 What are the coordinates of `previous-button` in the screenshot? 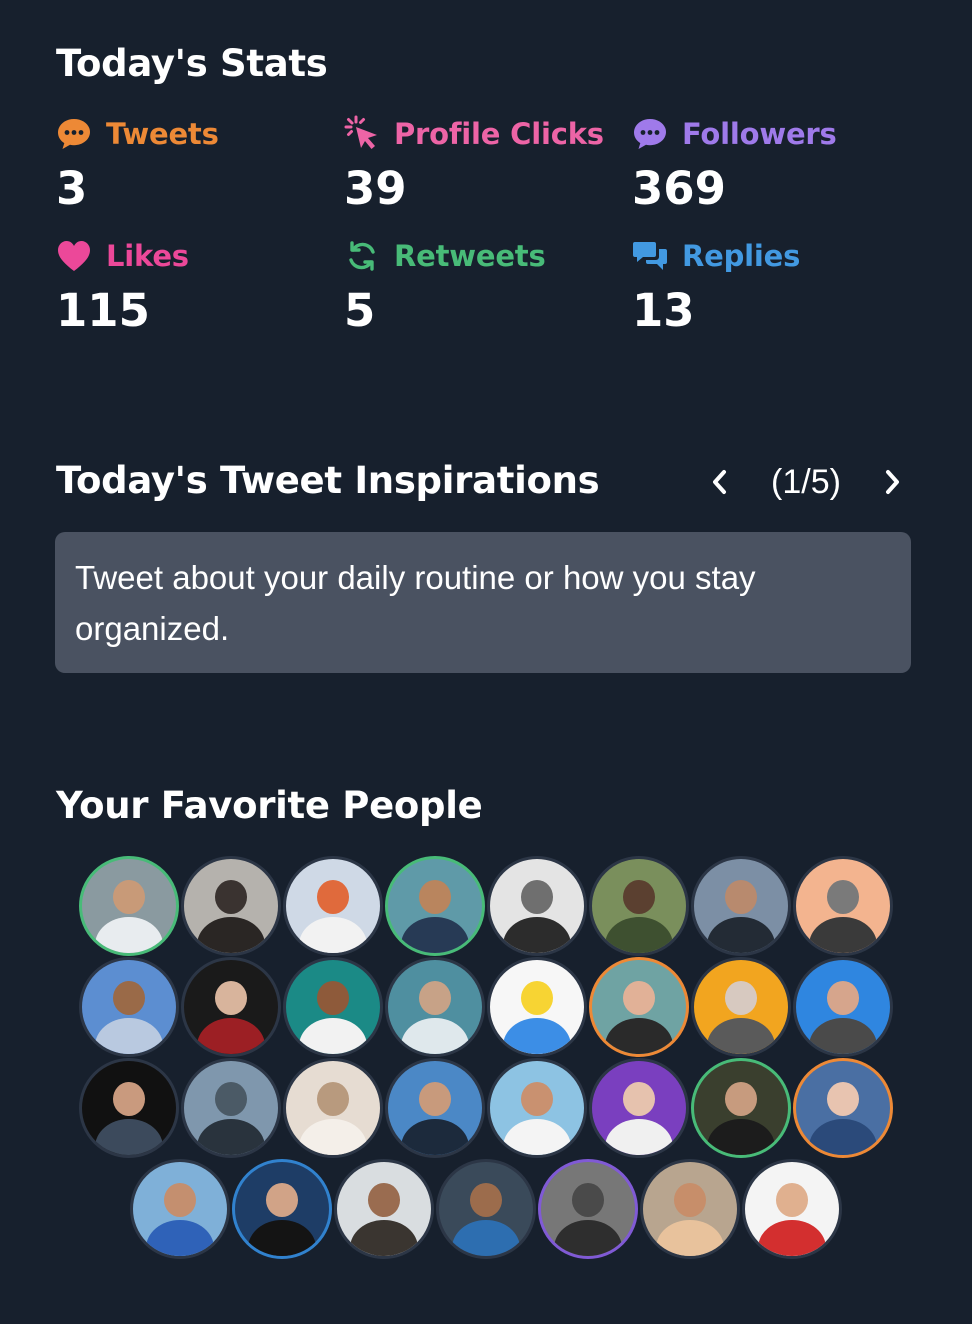 It's located at (720, 482).